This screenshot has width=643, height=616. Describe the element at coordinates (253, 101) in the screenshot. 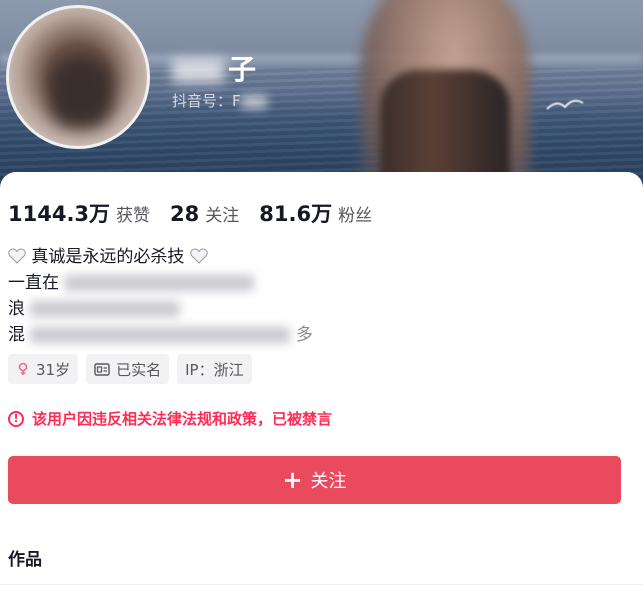

I see `blurred-handle-part` at that location.